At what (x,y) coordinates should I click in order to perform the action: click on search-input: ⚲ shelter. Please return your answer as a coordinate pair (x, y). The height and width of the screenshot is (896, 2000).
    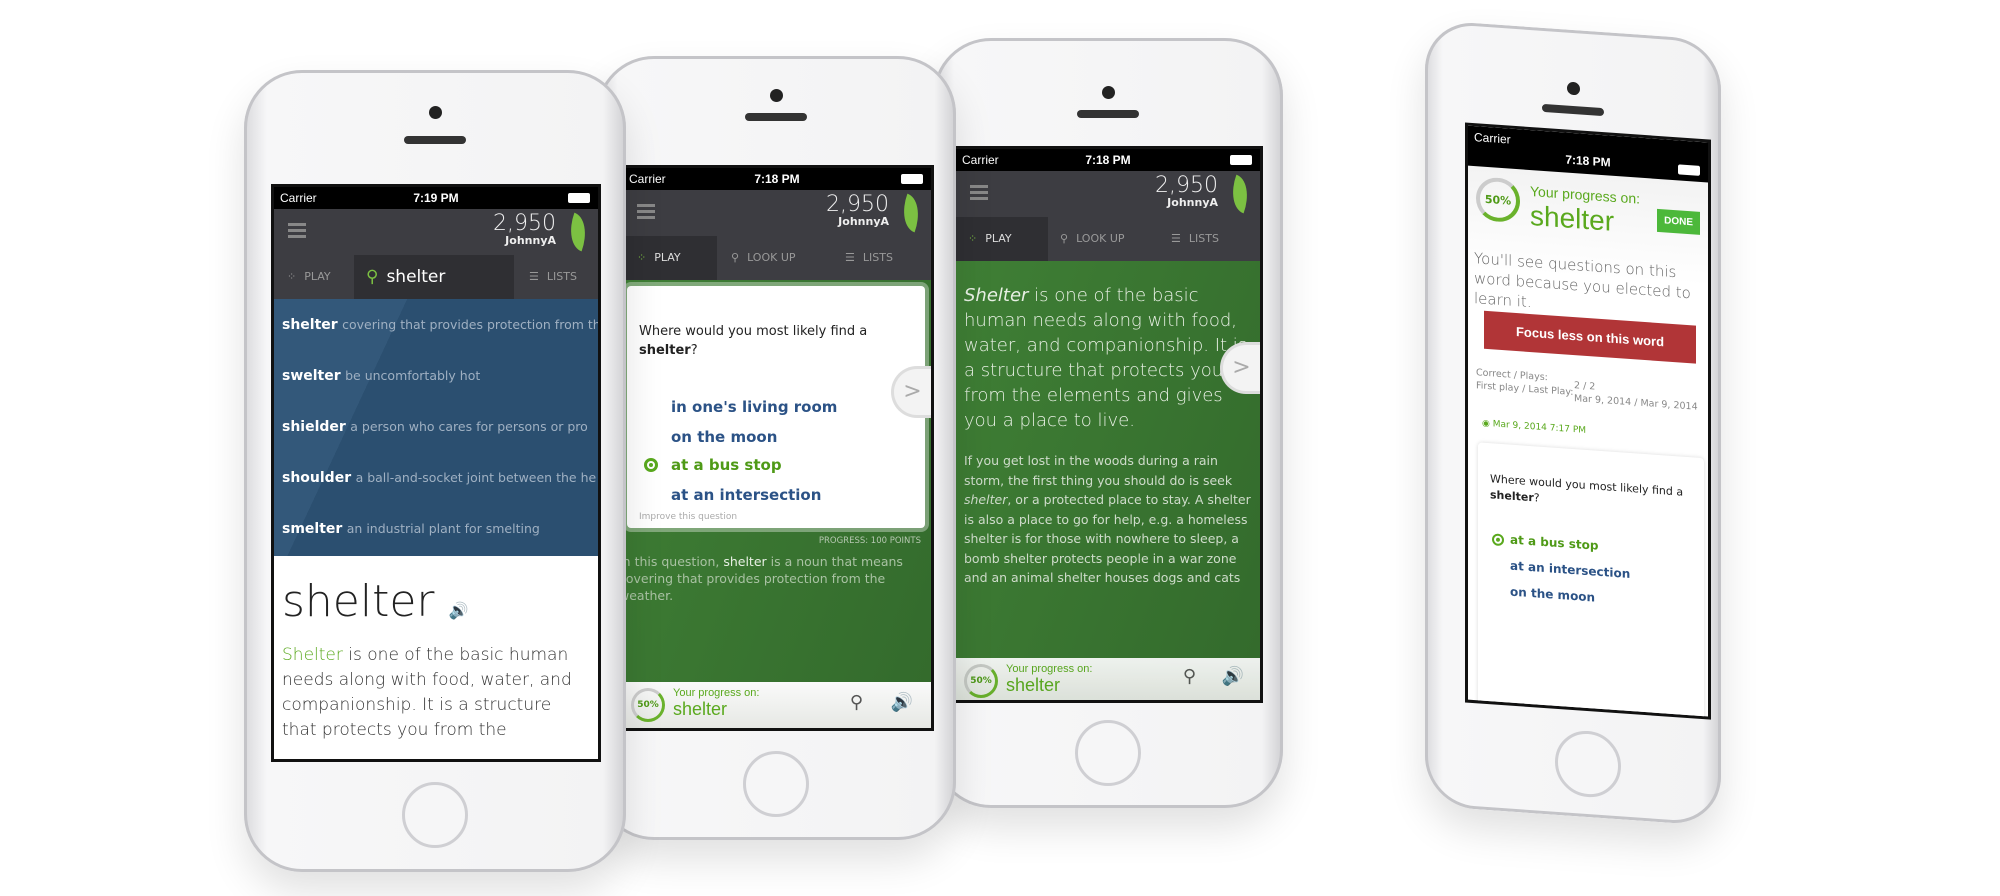
    Looking at the image, I should click on (434, 277).